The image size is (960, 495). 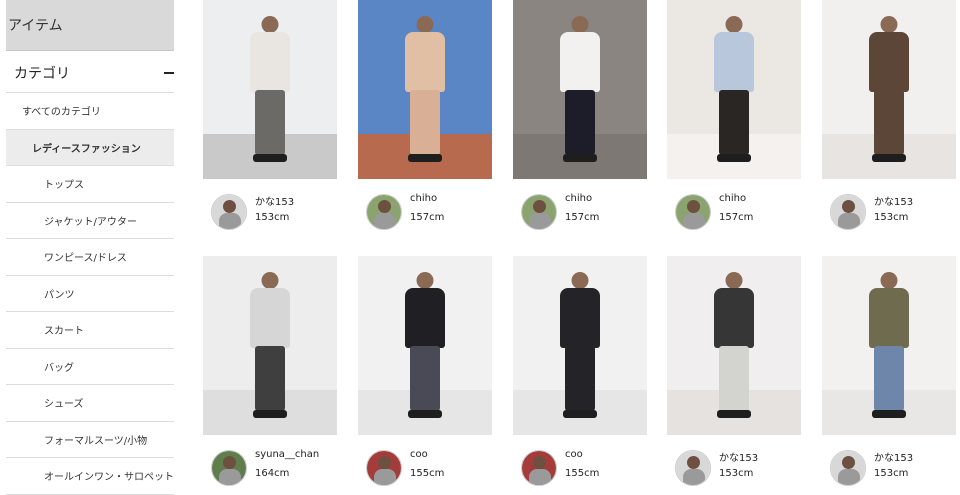 I want to click on sidebar-item-label: レディースファッション, so click(x=86, y=149).